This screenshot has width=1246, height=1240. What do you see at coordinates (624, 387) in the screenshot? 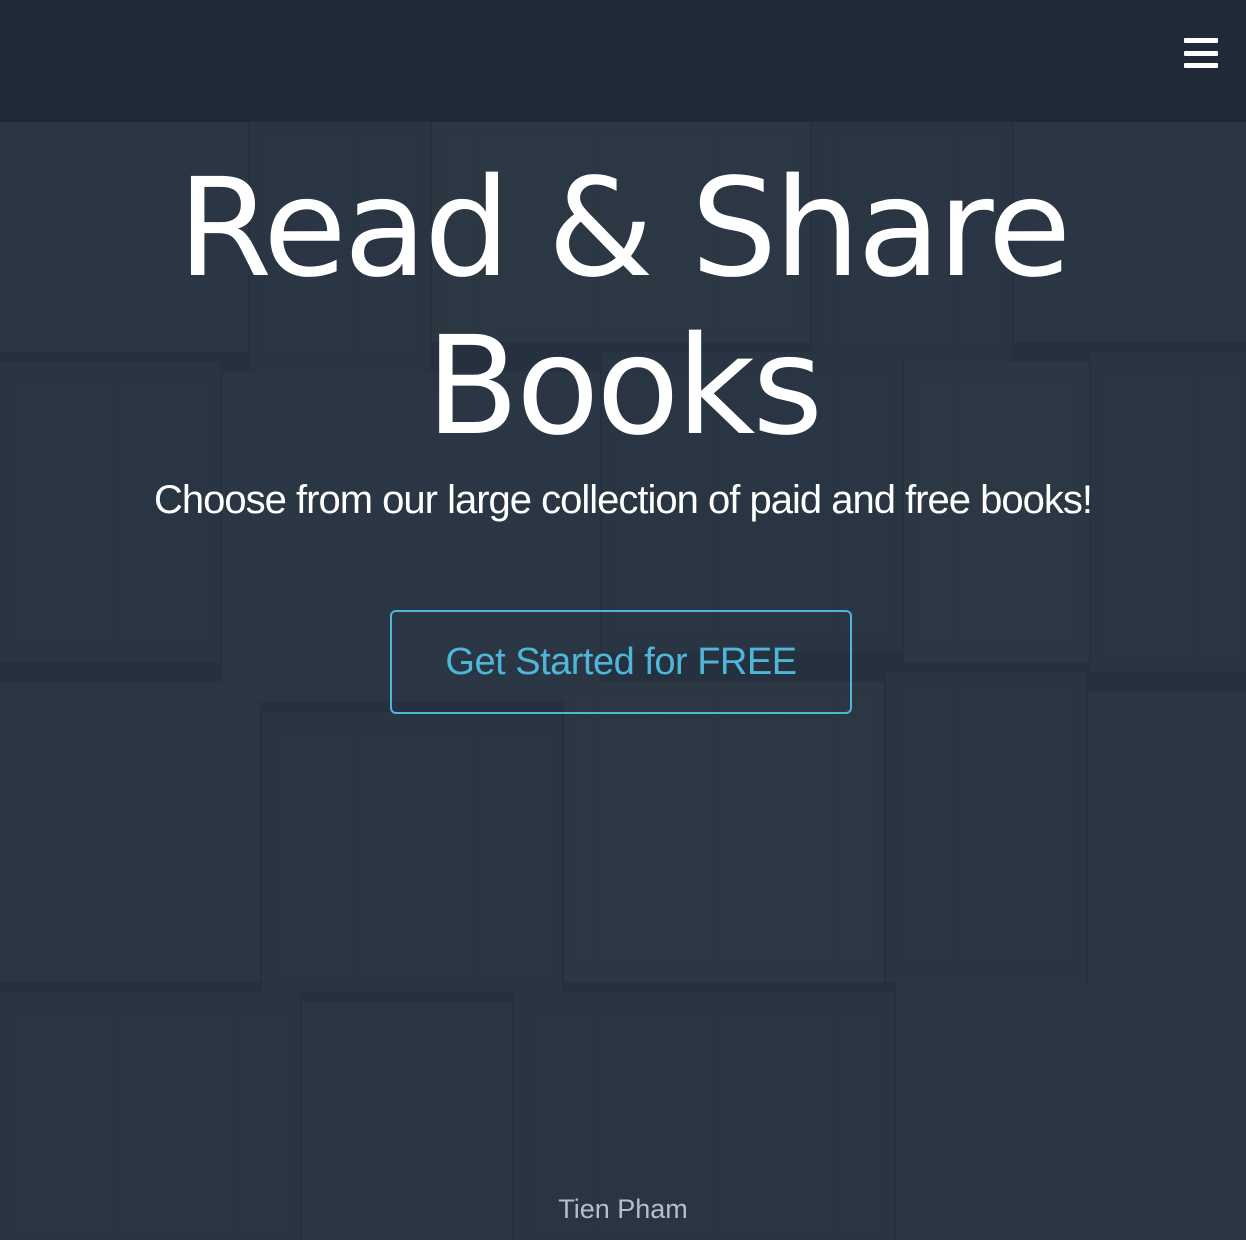
I see `hero-title-line-2: Books` at bounding box center [624, 387].